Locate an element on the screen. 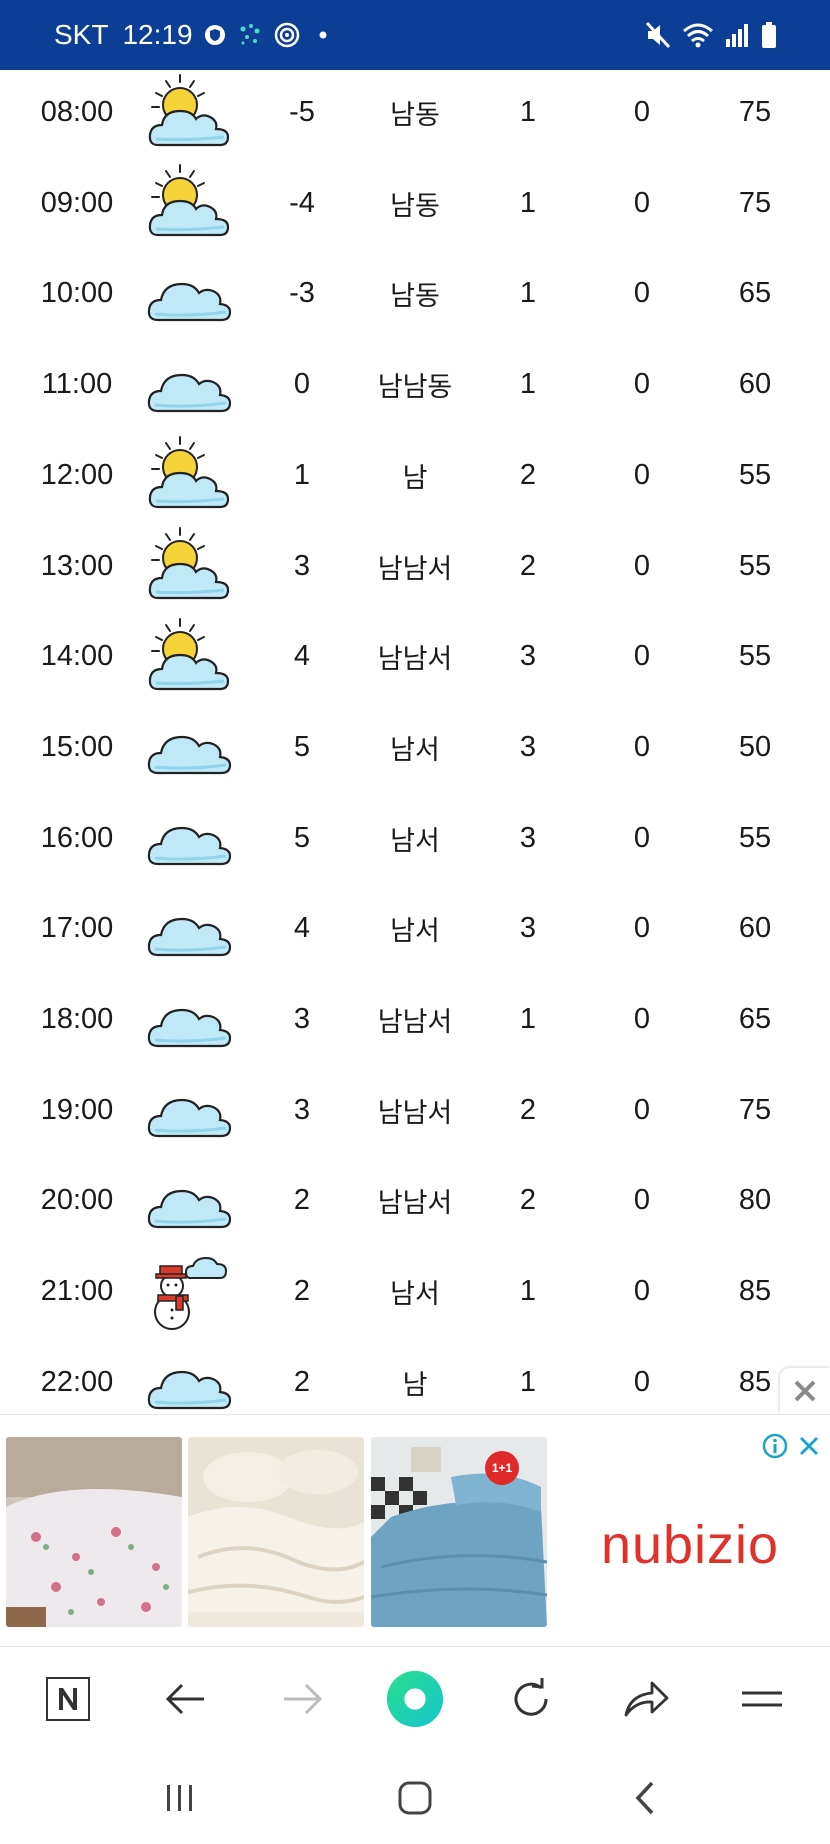  weather-row: 08:00 -5 남동 1 0 75 is located at coordinates (415, 113).